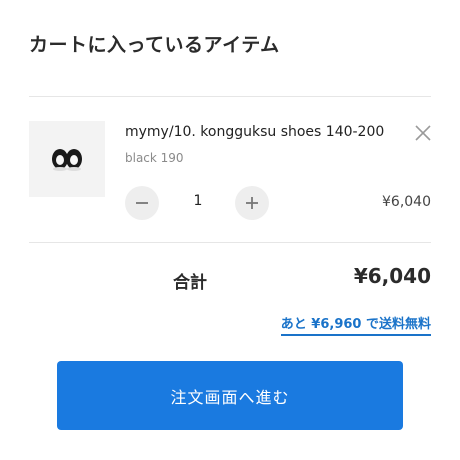 The image size is (460, 460). I want to click on decrement-button, so click(142, 203).